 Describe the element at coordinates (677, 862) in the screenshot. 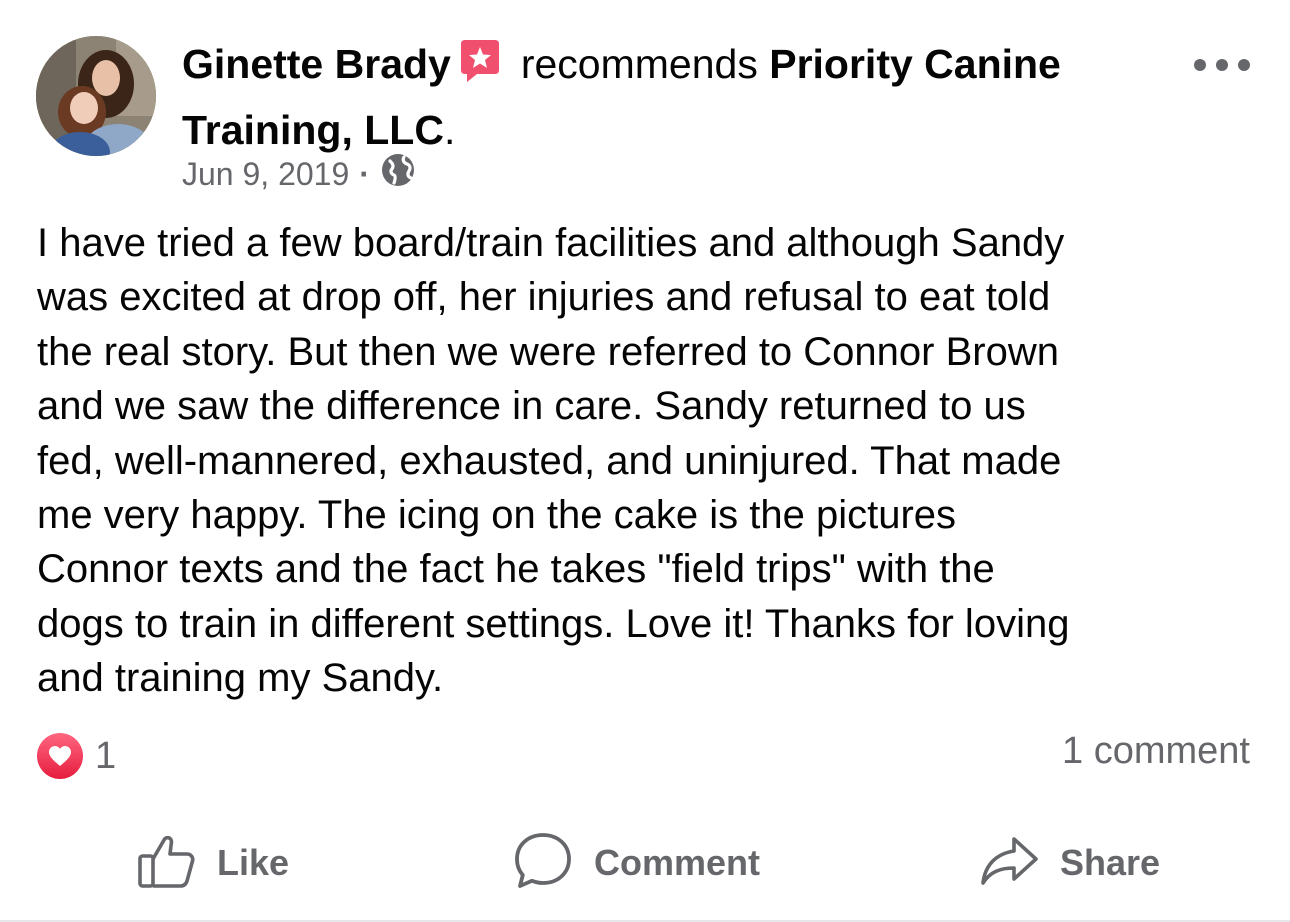

I see `comment-label: Comment` at that location.